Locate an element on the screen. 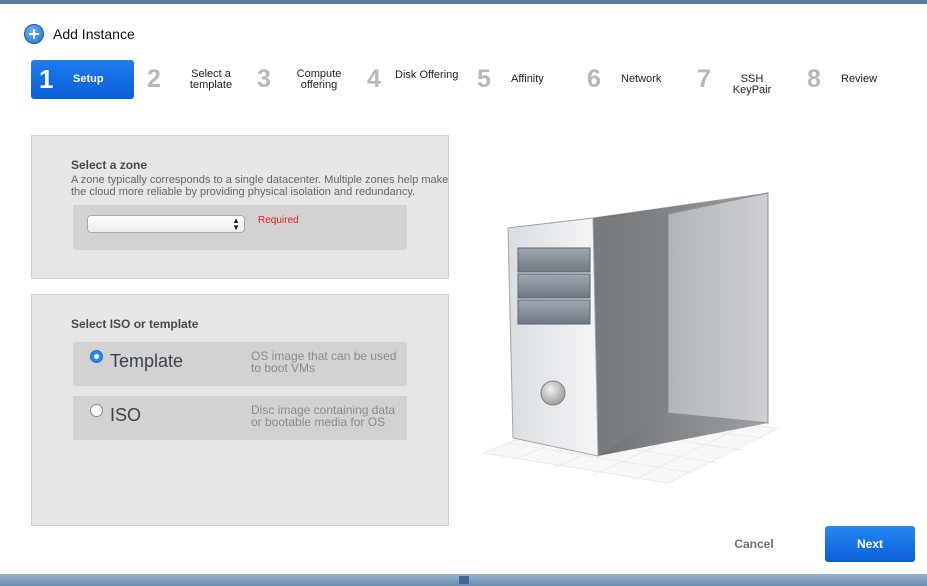 Image resolution: width=927 pixels, height=586 pixels. step-number: 1 is located at coordinates (46, 79).